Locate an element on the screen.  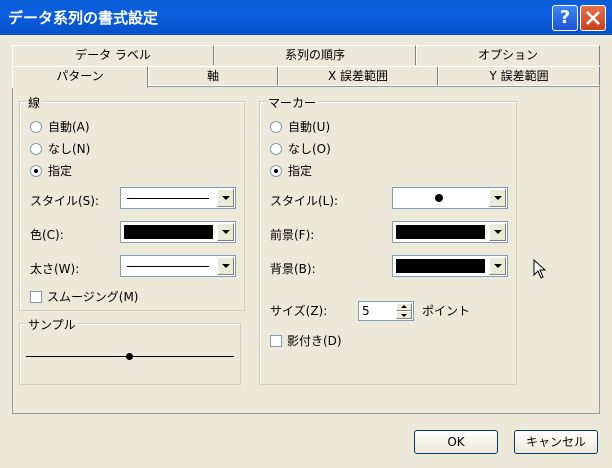
line-auto-radio: 自動(A) is located at coordinates (60, 126).